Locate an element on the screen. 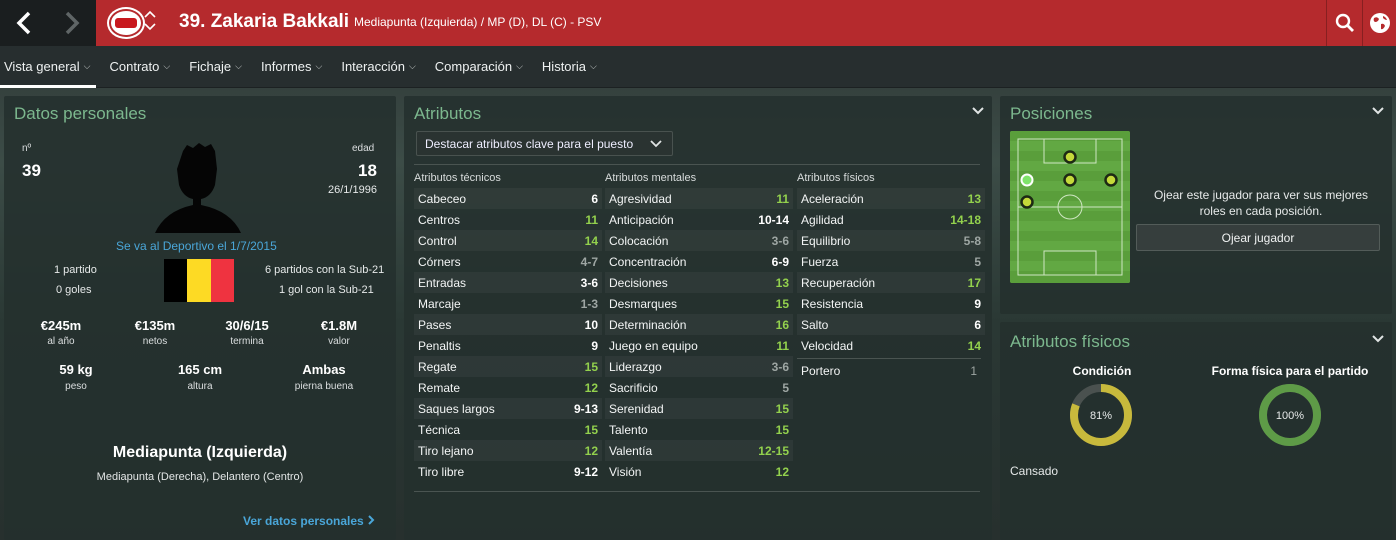 The image size is (1396, 540). attribute-row: Saques largos 9-13 is located at coordinates (508, 408).